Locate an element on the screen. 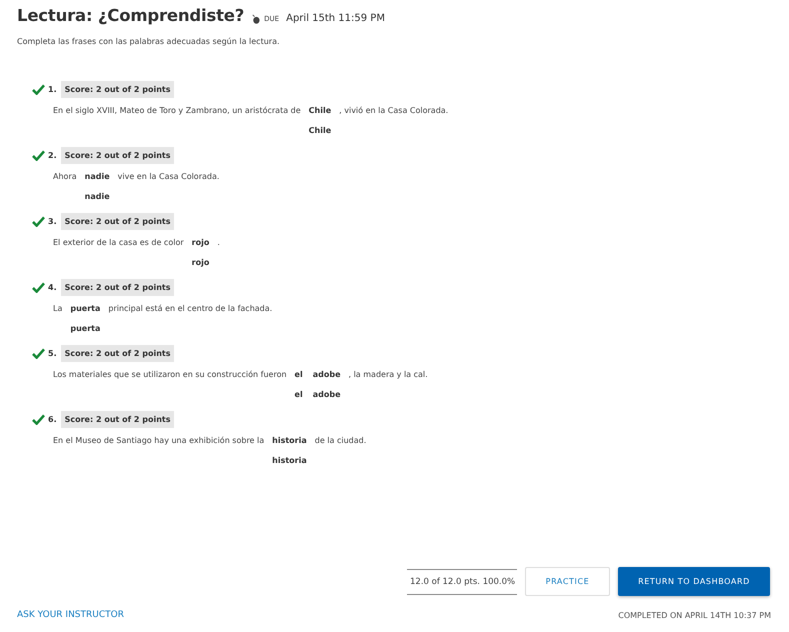 Image resolution: width=789 pixels, height=632 pixels. given-answer: Chile is located at coordinates (320, 111).